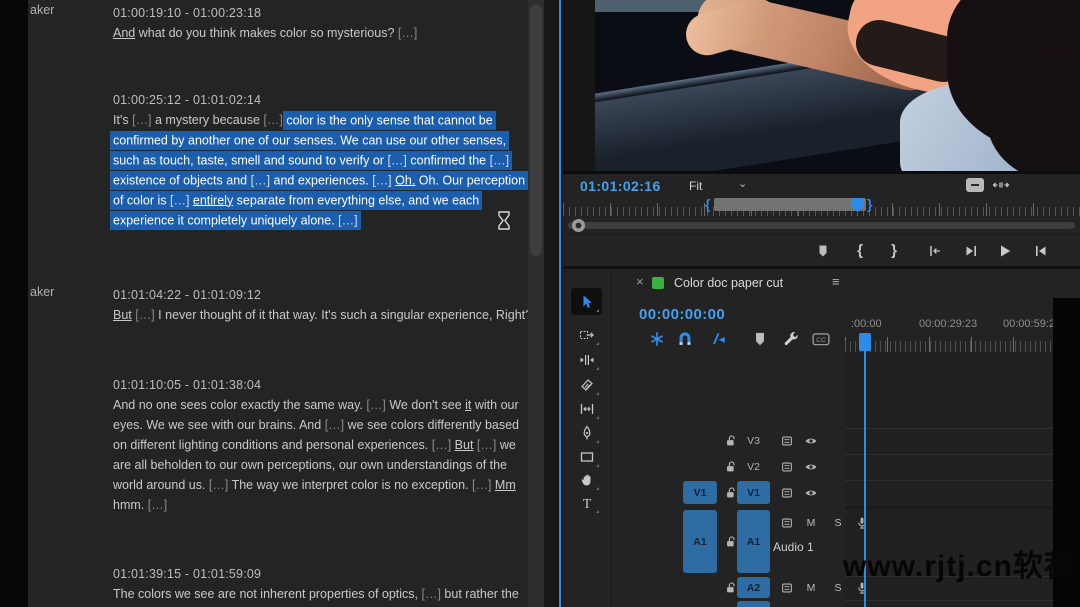  What do you see at coordinates (811, 467) in the screenshot?
I see `eye-icon` at bounding box center [811, 467].